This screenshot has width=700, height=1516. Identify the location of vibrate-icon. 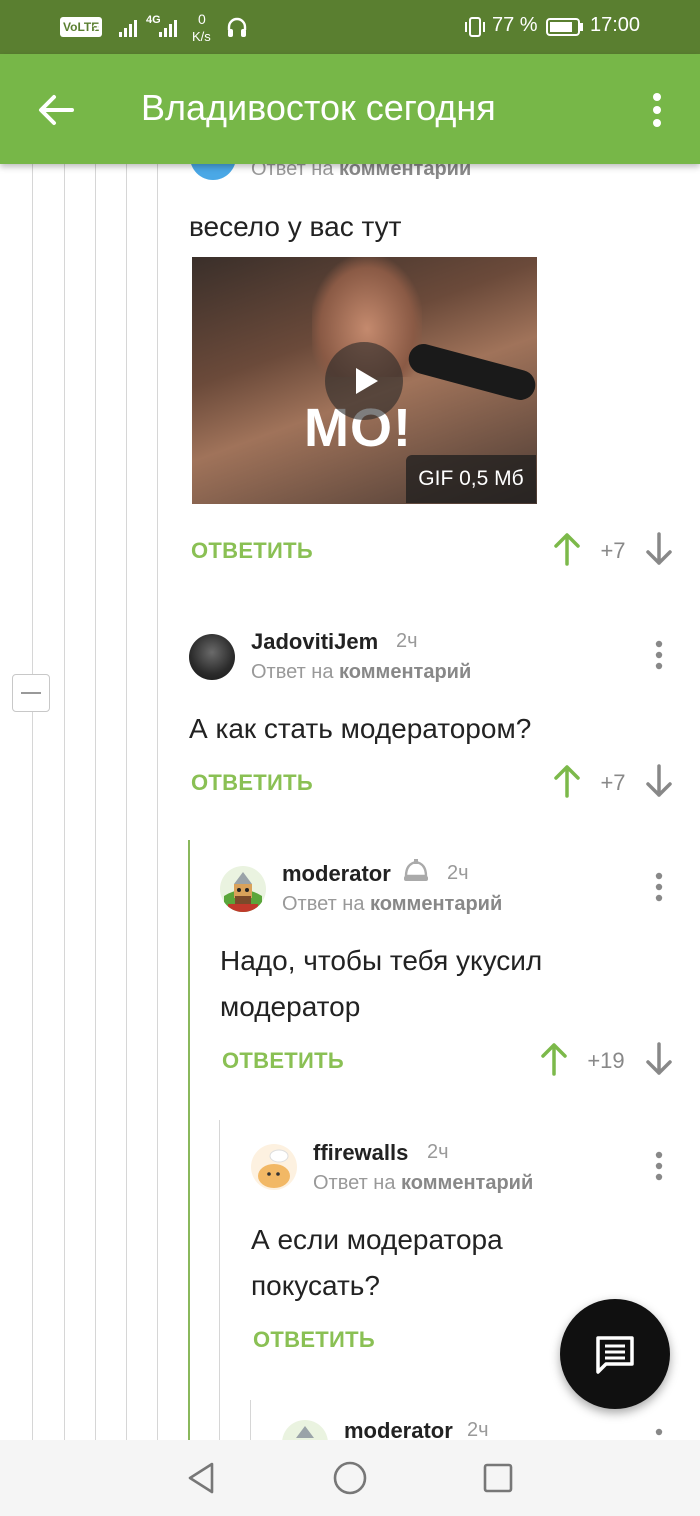
(475, 27).